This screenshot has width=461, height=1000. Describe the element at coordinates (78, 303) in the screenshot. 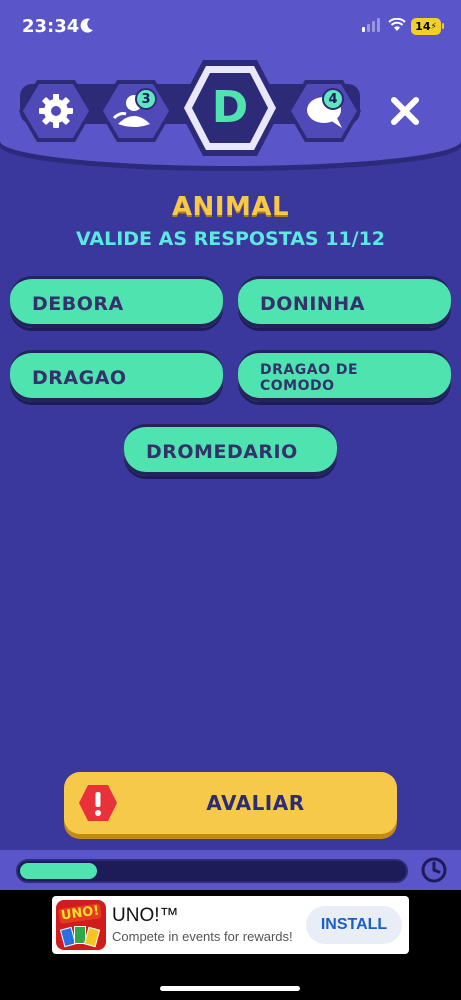

I see `answer-label: DEBORA` at that location.